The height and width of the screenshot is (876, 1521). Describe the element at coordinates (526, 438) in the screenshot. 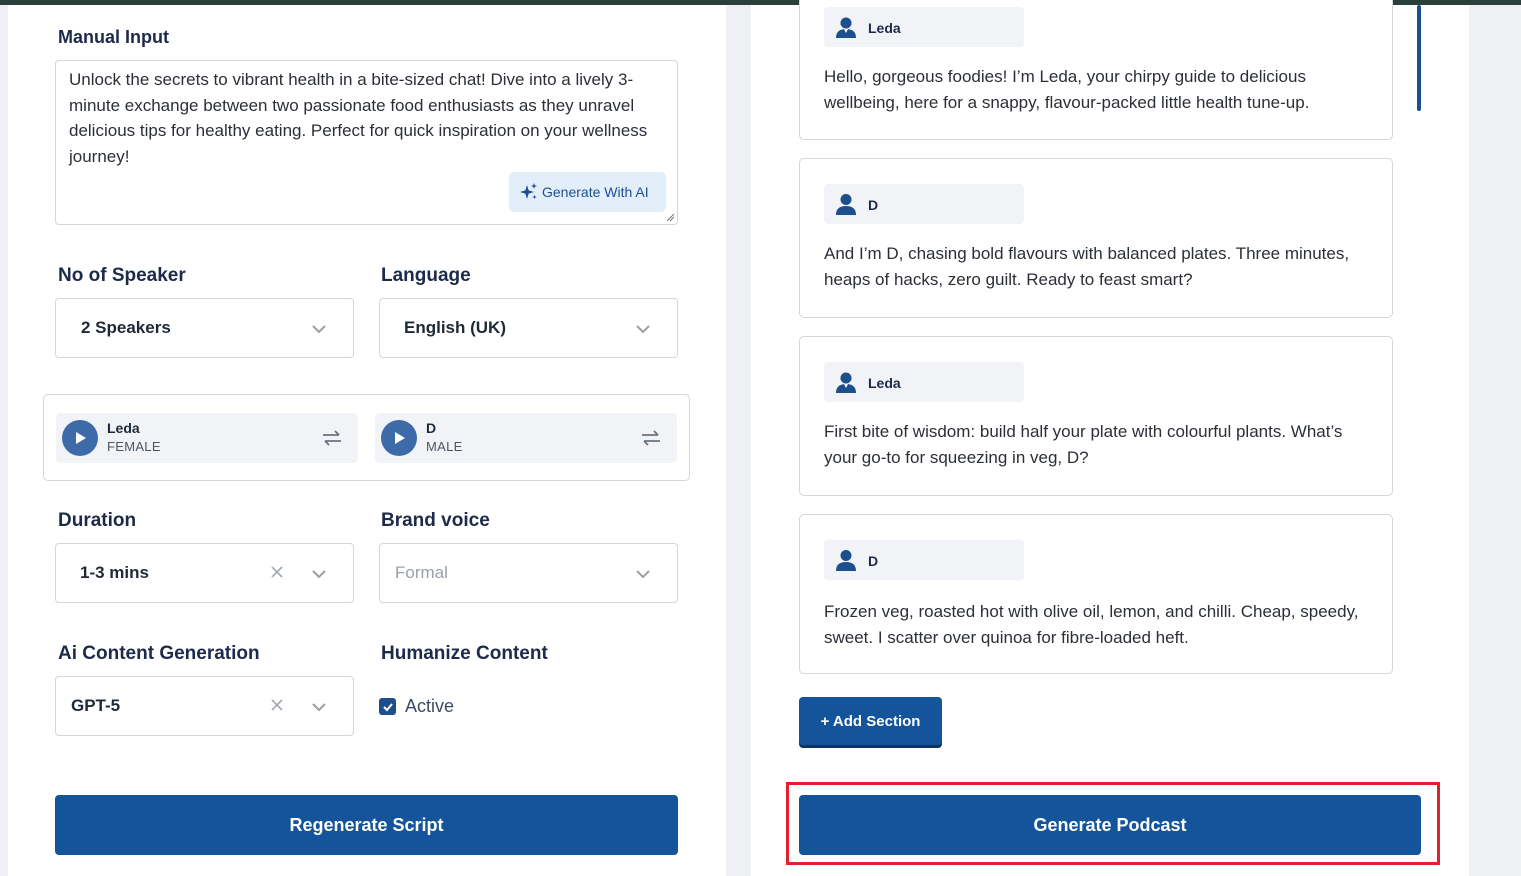

I see `voice-card-d: D MALE` at that location.